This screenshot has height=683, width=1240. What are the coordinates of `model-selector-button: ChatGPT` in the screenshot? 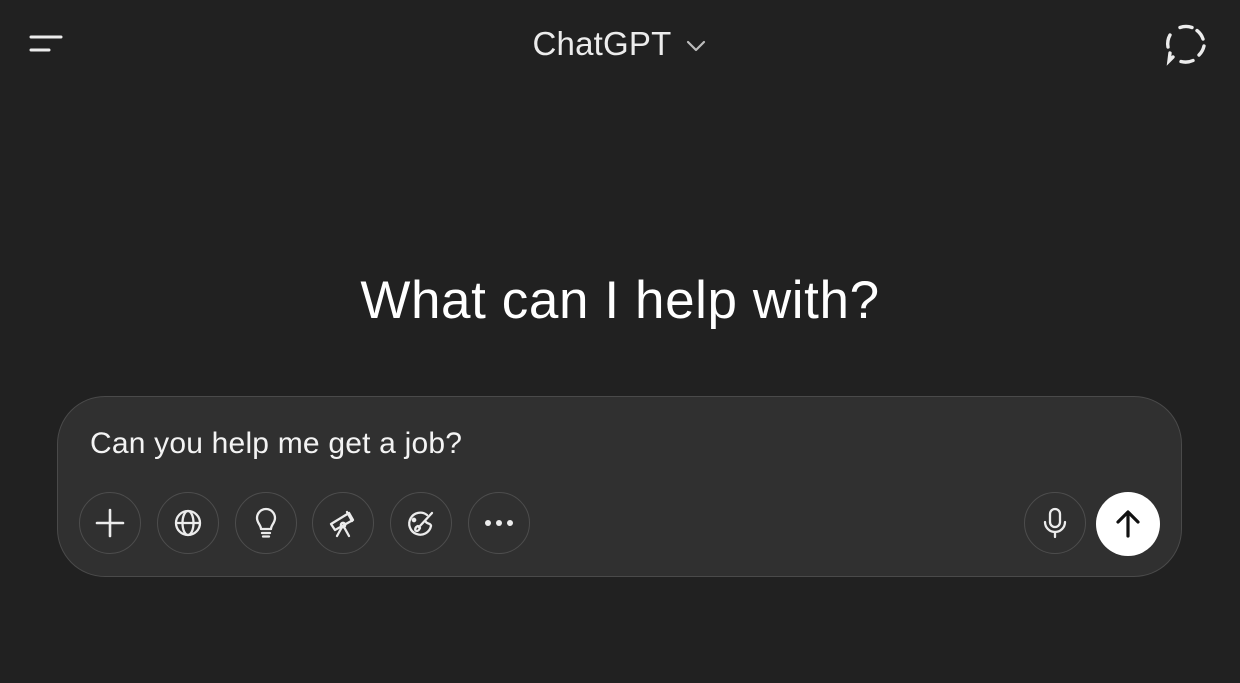 It's located at (620, 44).